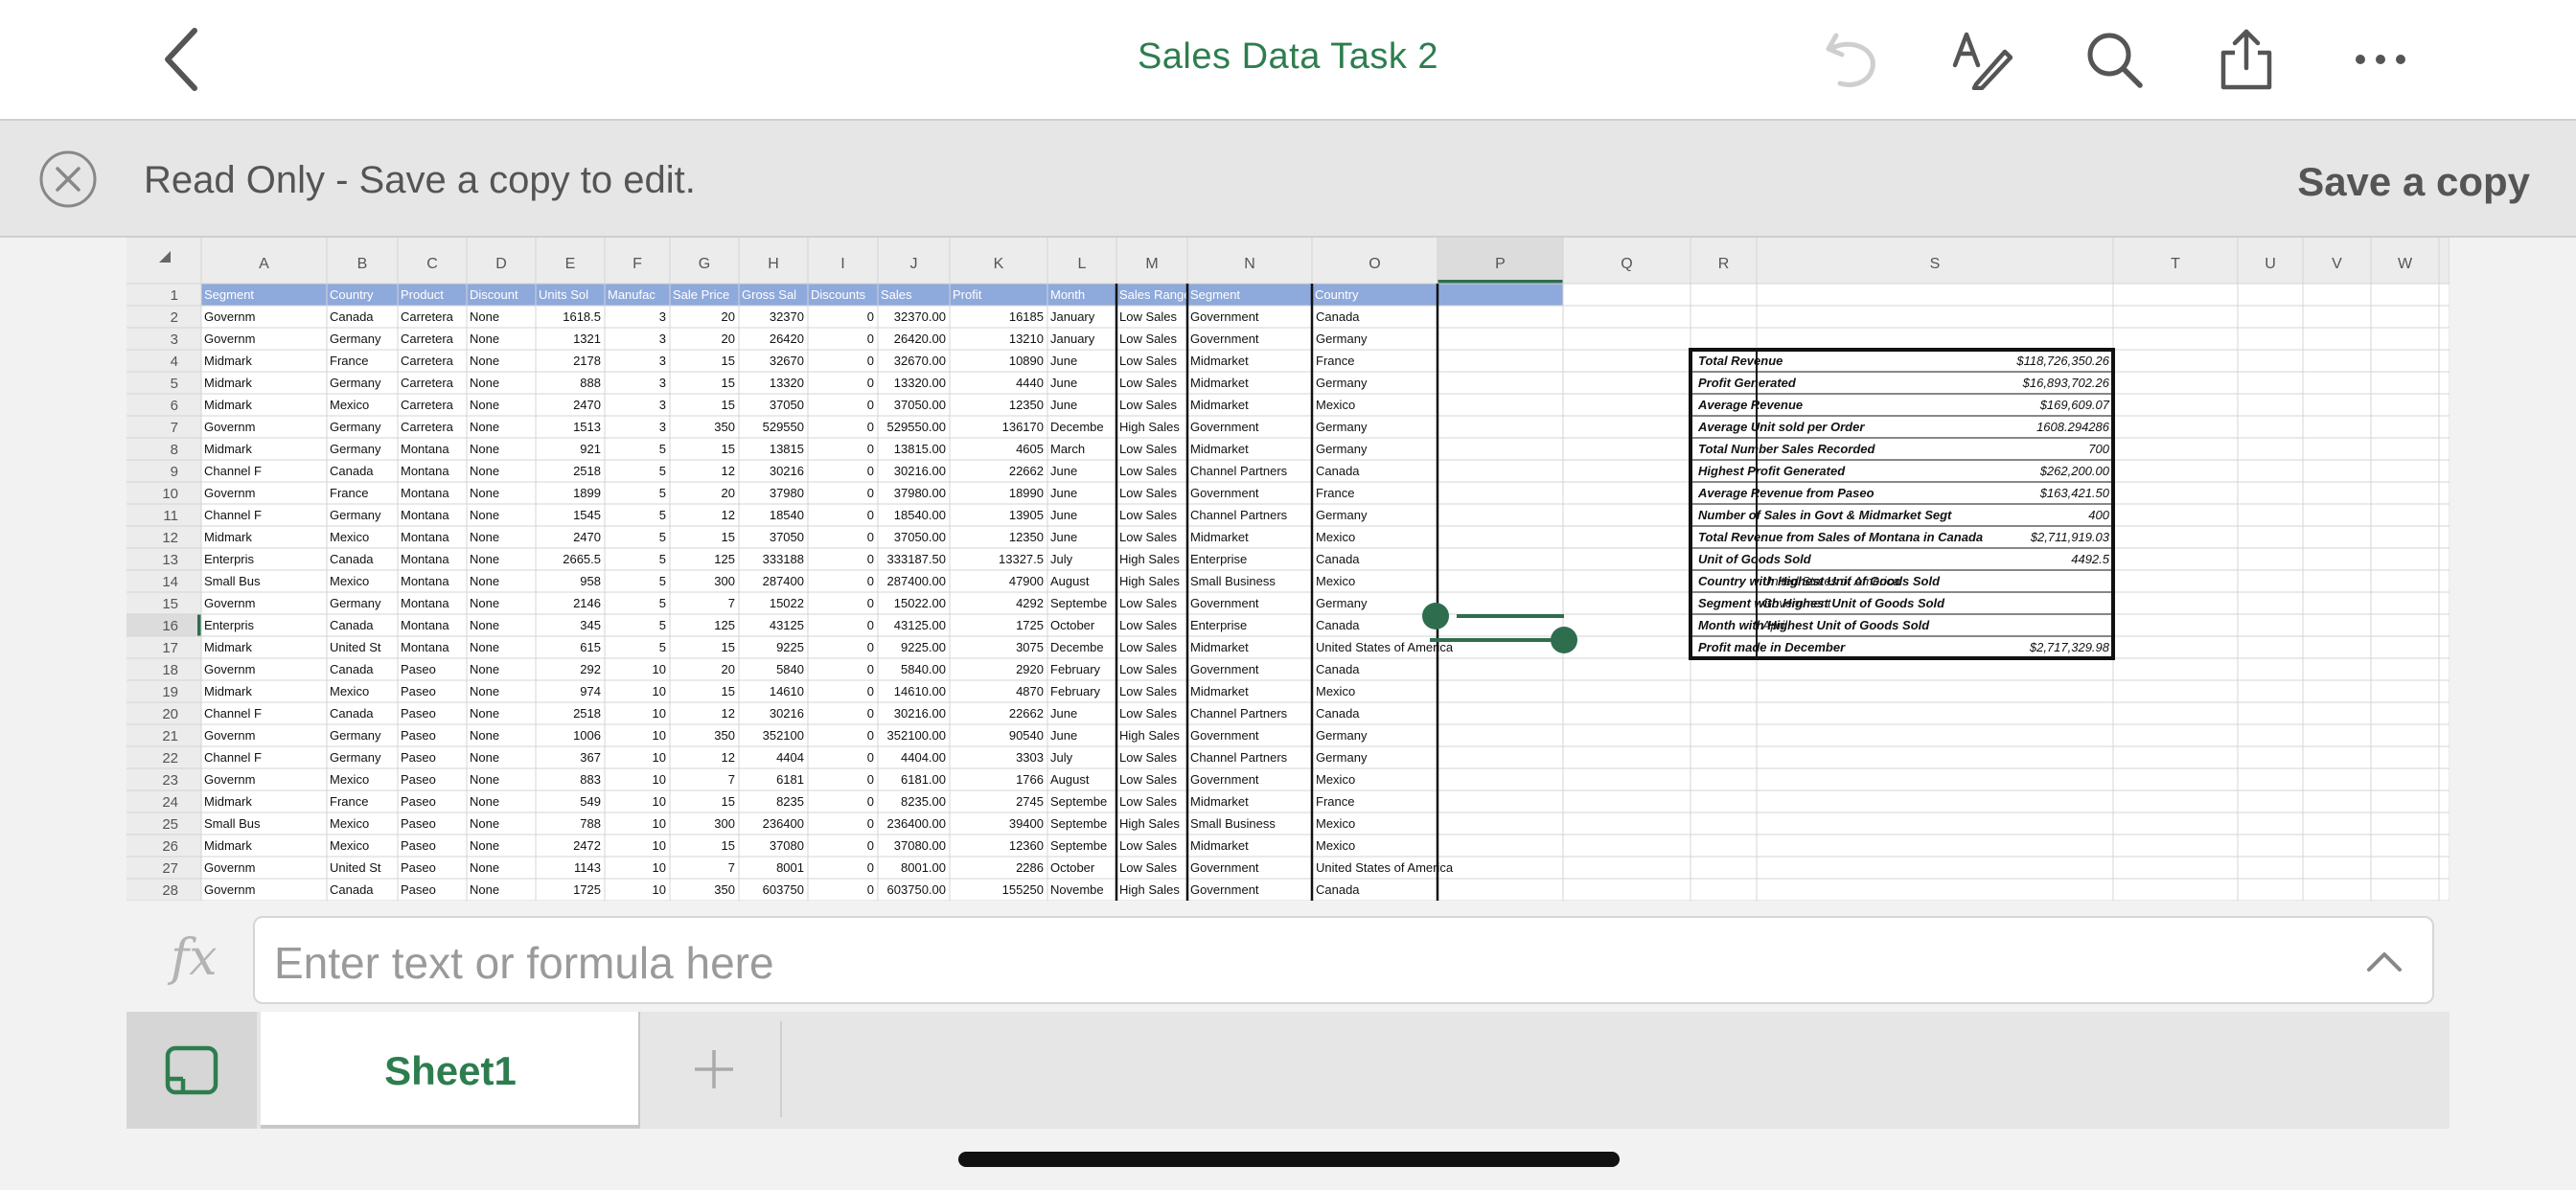  I want to click on data-cell: 1766, so click(1030, 779).